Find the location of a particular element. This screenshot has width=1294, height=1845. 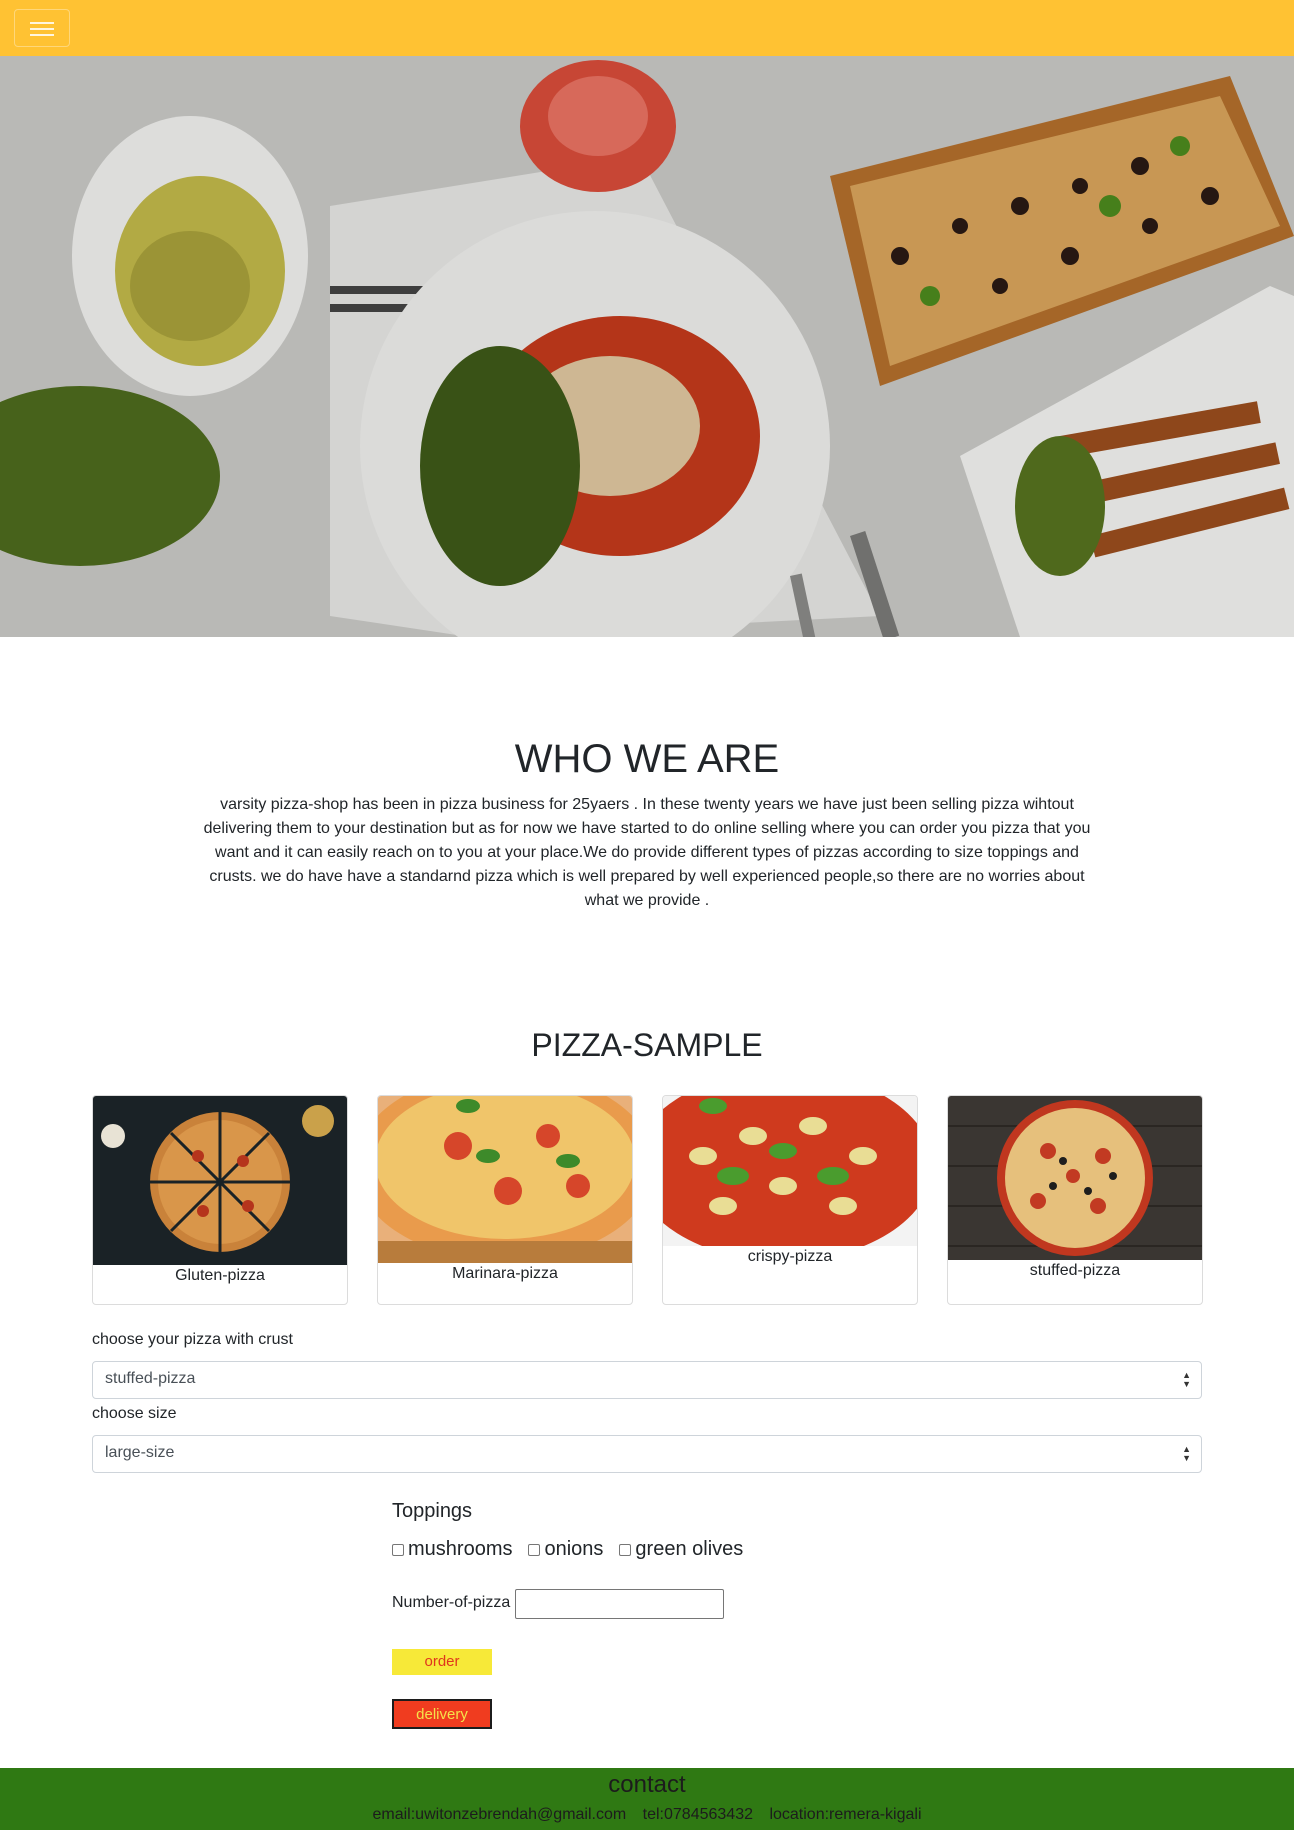

pizza-card-label: Gluten-pizza is located at coordinates (220, 1275).